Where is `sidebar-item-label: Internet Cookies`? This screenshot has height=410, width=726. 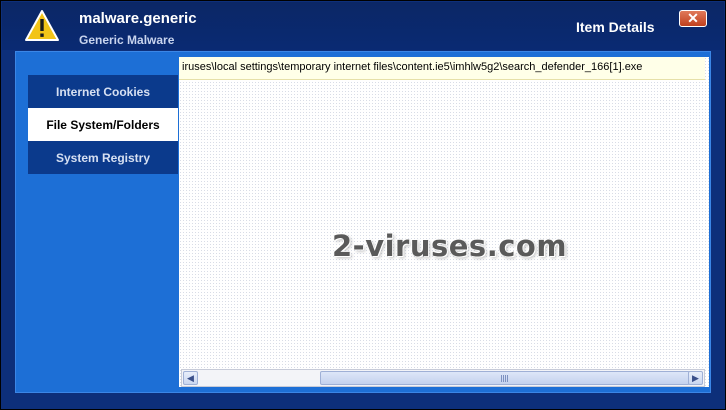 sidebar-item-label: Internet Cookies is located at coordinates (103, 91).